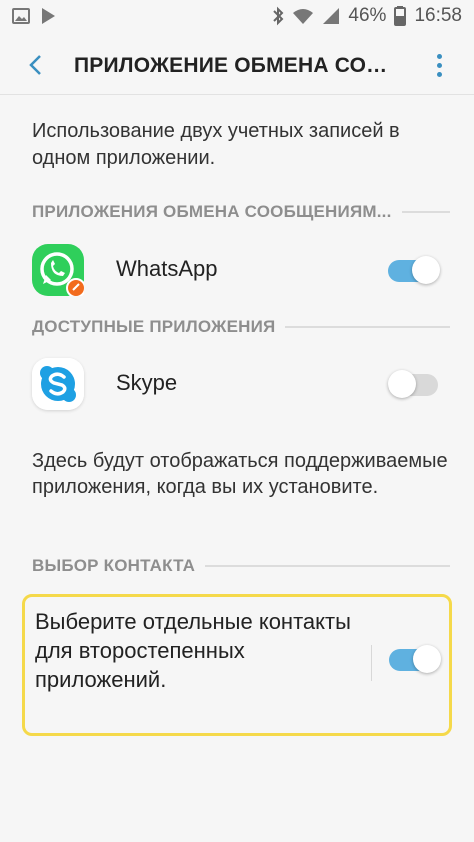 The image size is (474, 842). Describe the element at coordinates (415, 659) in the screenshot. I see `contact-selection-toggle` at that location.